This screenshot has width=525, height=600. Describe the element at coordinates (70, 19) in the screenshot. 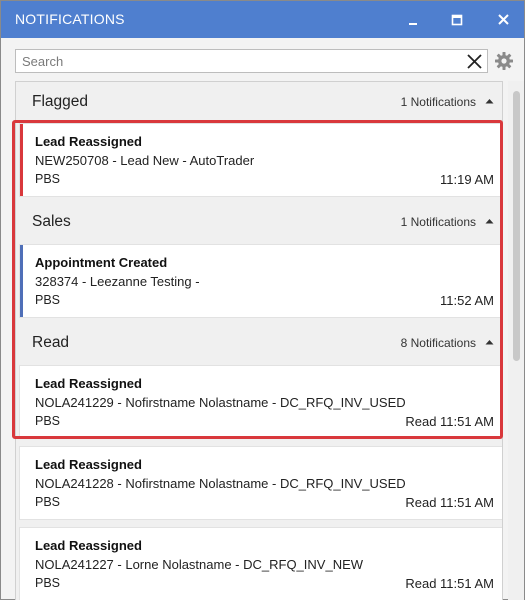

I see `window-title: NOTIFICATIONS` at that location.